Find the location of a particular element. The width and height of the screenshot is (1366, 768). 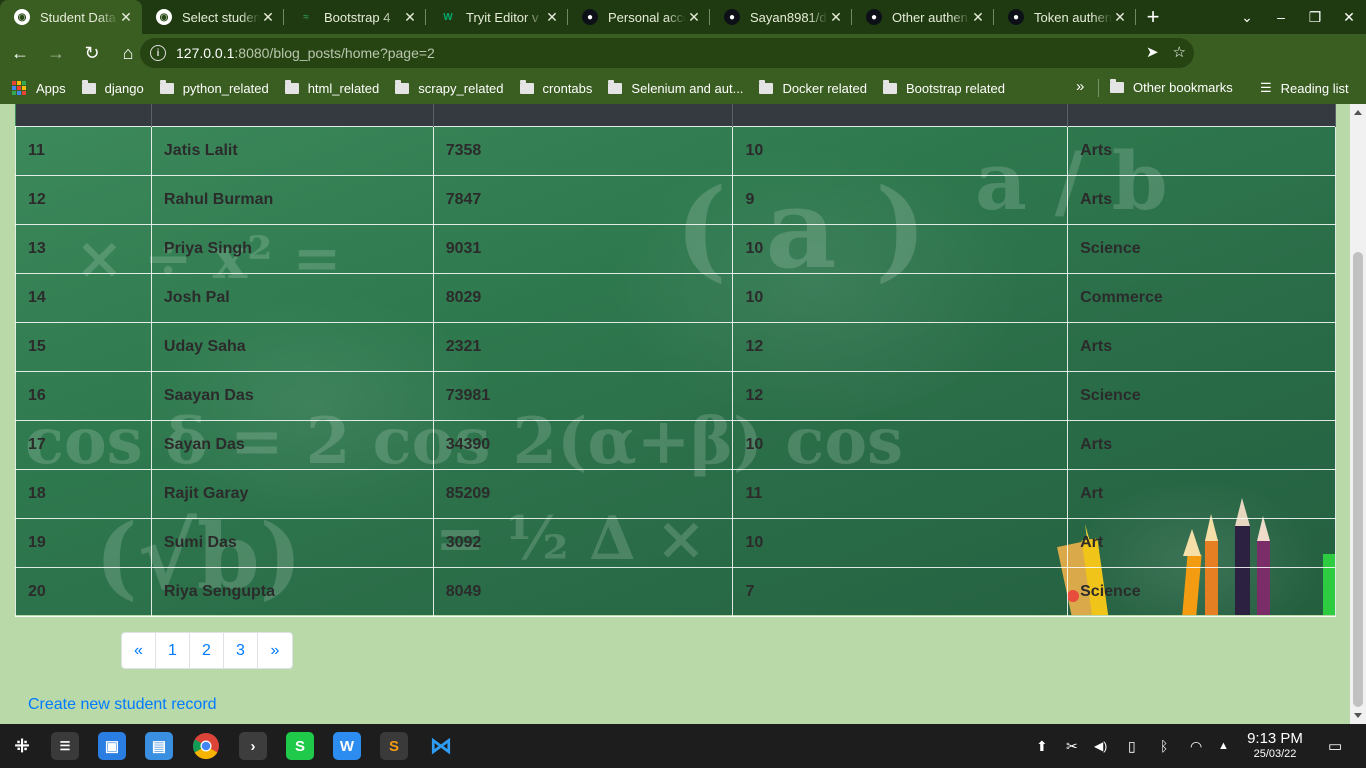

bookmark-docker-related: Docker related is located at coordinates (813, 87).